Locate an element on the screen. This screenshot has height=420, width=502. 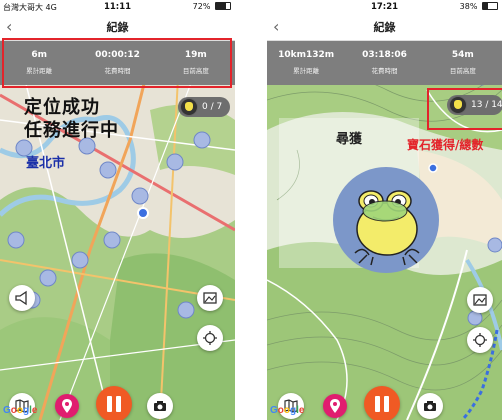
modal-title: 尋獲 is located at coordinates (348, 139).